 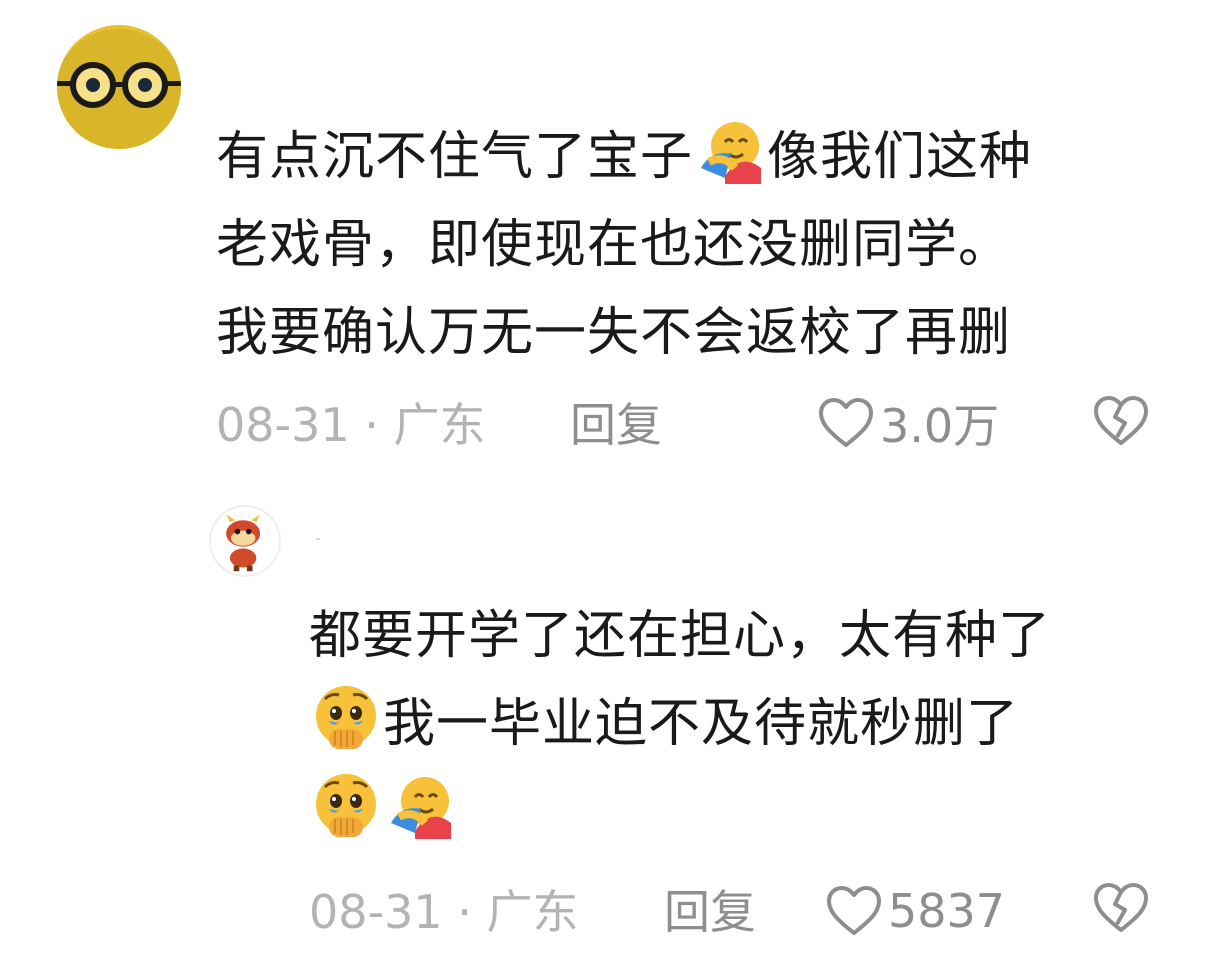 I want to click on like-button: 3.0万, so click(x=908, y=423).